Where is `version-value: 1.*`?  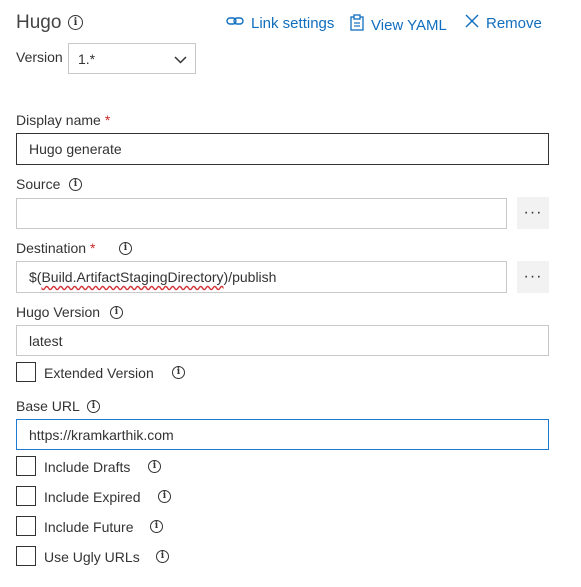 version-value: 1.* is located at coordinates (87, 58).